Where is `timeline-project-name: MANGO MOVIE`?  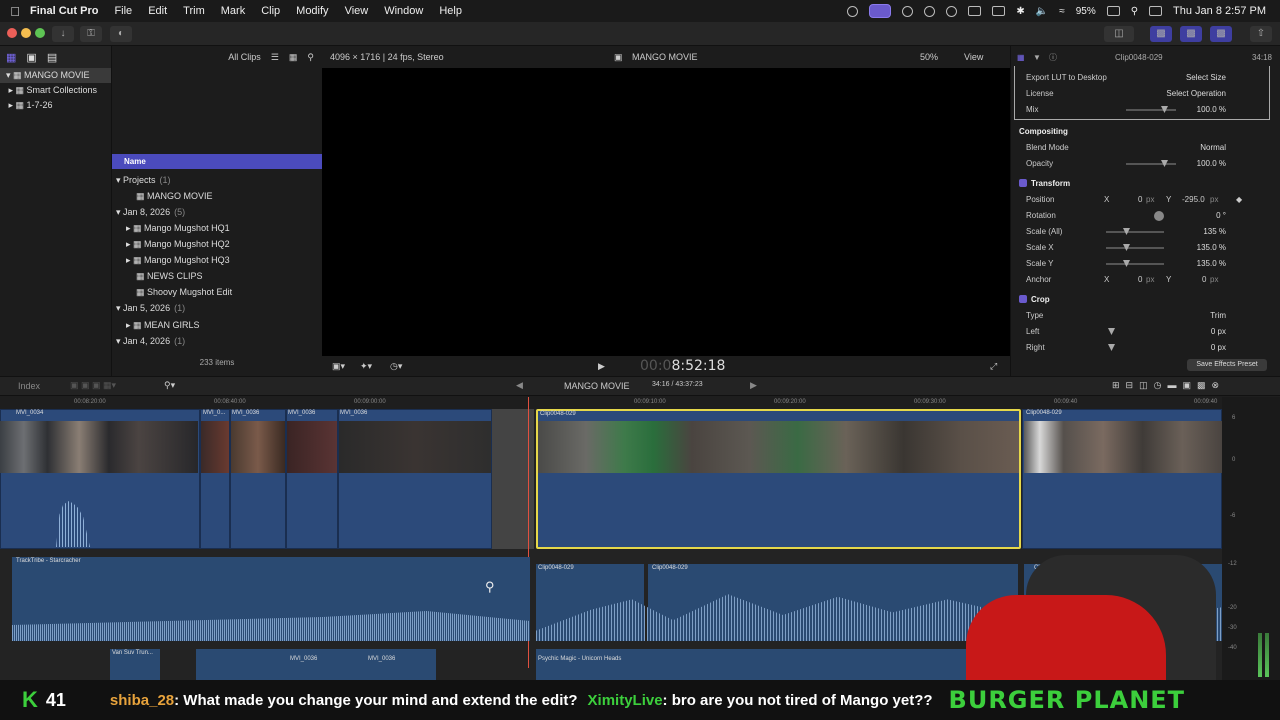 timeline-project-name: MANGO MOVIE is located at coordinates (597, 386).